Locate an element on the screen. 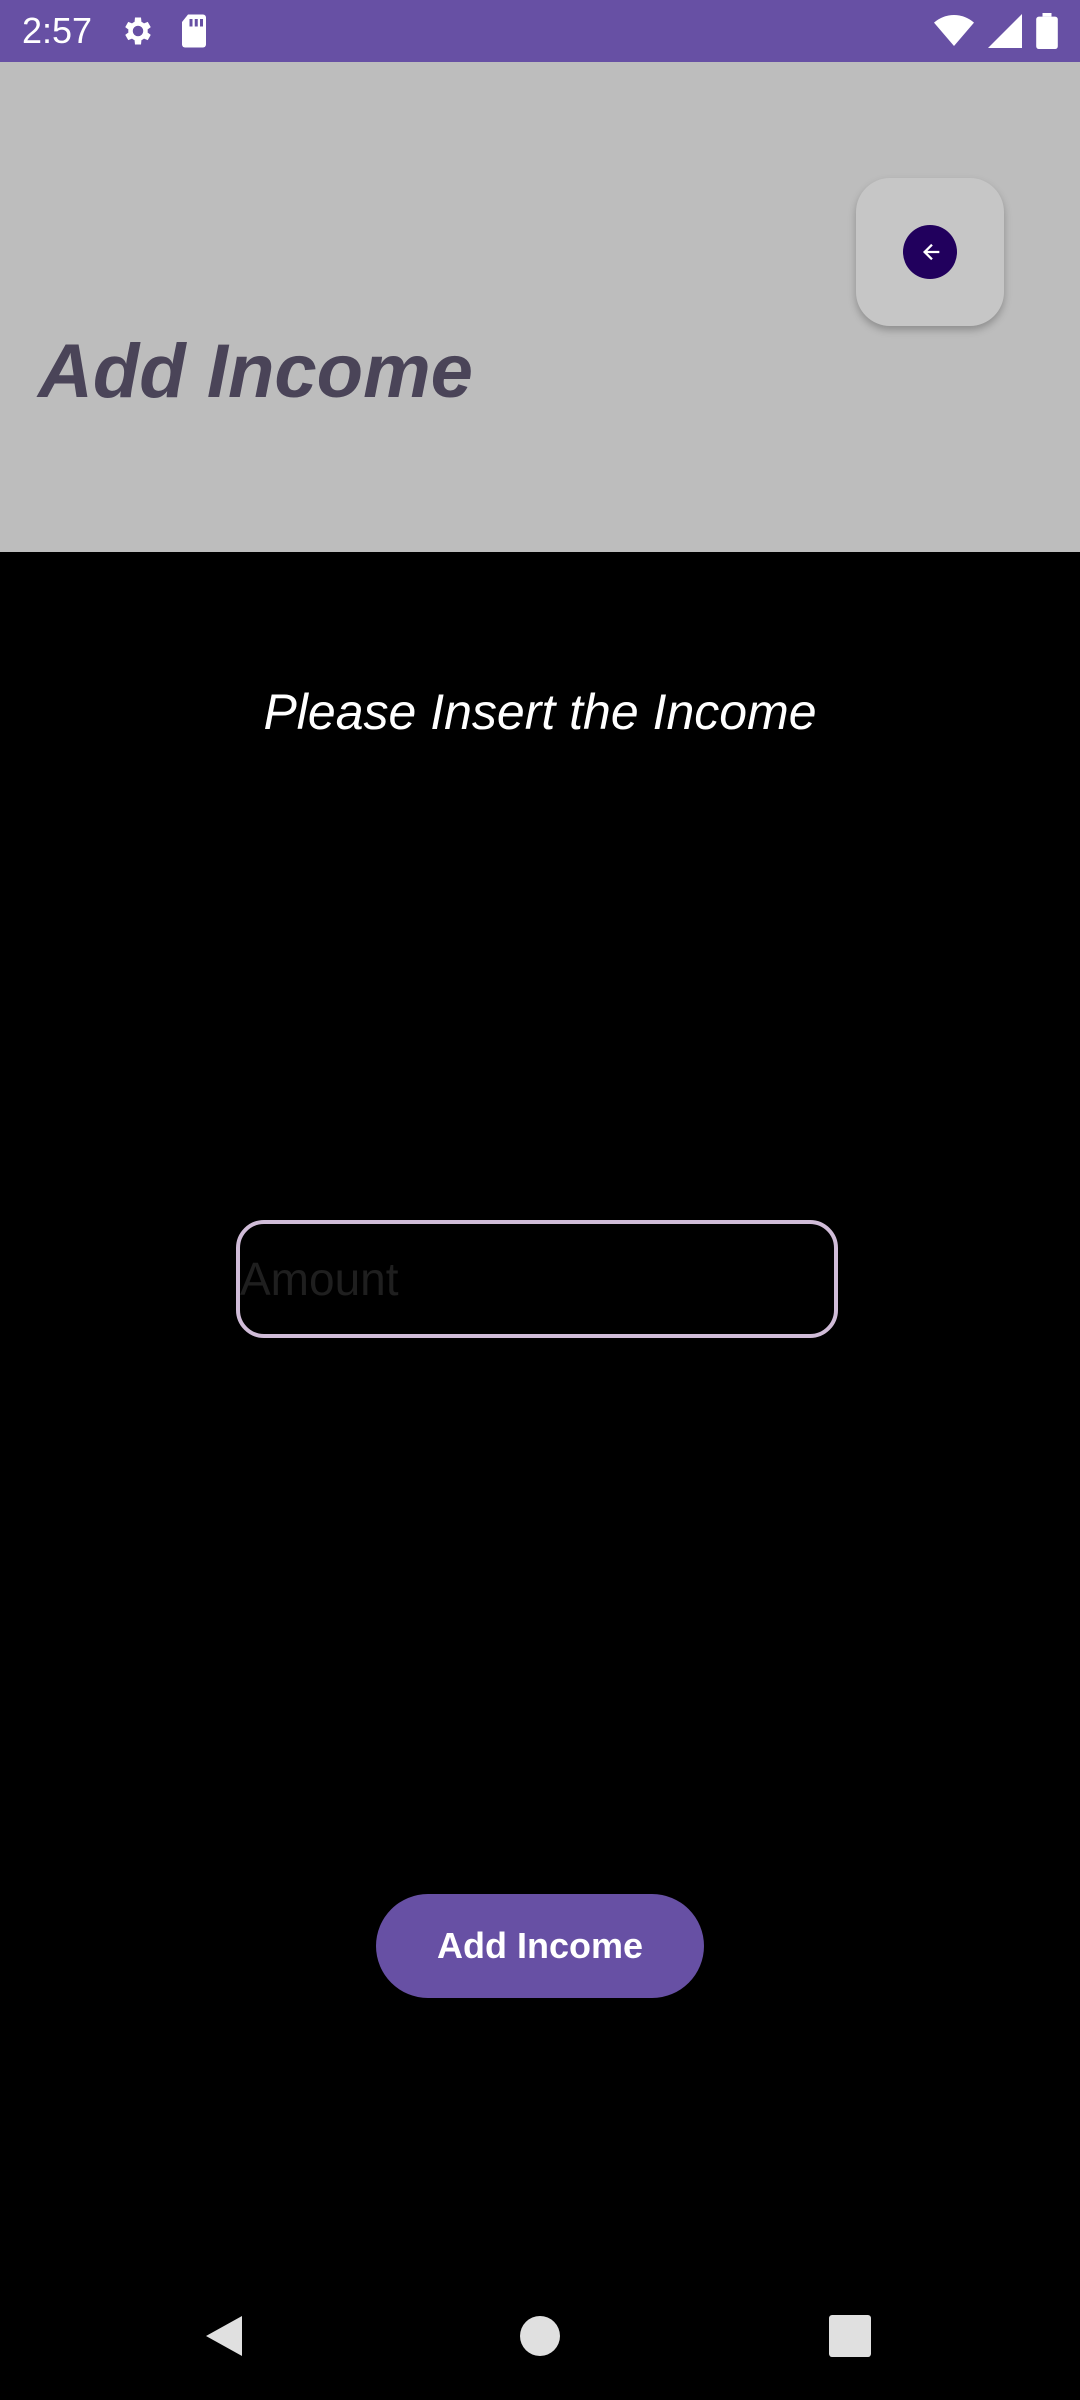 This screenshot has height=2400, width=1080. page-title: Add Income is located at coordinates (255, 371).